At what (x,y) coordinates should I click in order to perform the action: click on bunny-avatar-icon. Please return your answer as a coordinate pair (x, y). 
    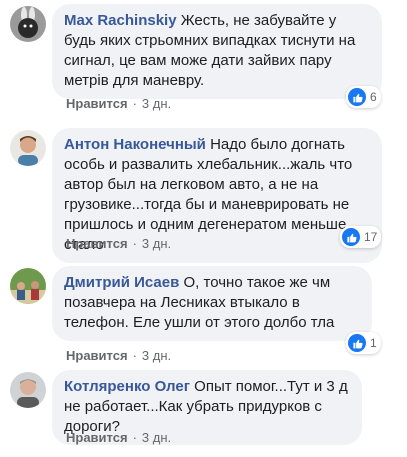
    Looking at the image, I should click on (28, 24).